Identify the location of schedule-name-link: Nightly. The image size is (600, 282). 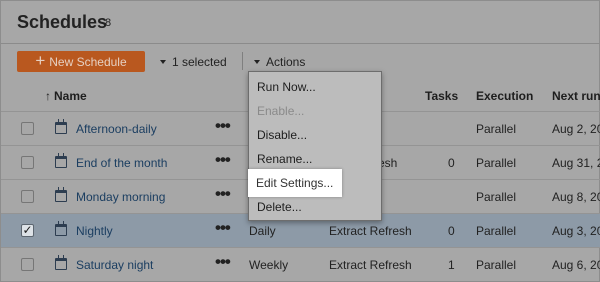
(94, 231).